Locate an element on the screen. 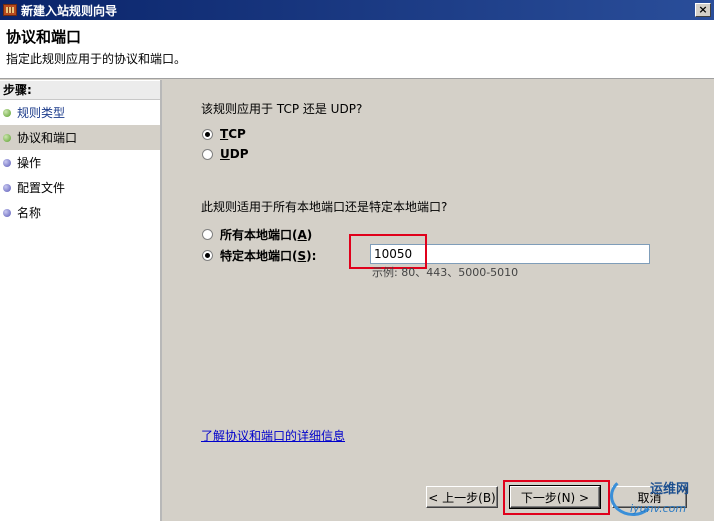  page-title: 协议和端口 is located at coordinates (44, 37).